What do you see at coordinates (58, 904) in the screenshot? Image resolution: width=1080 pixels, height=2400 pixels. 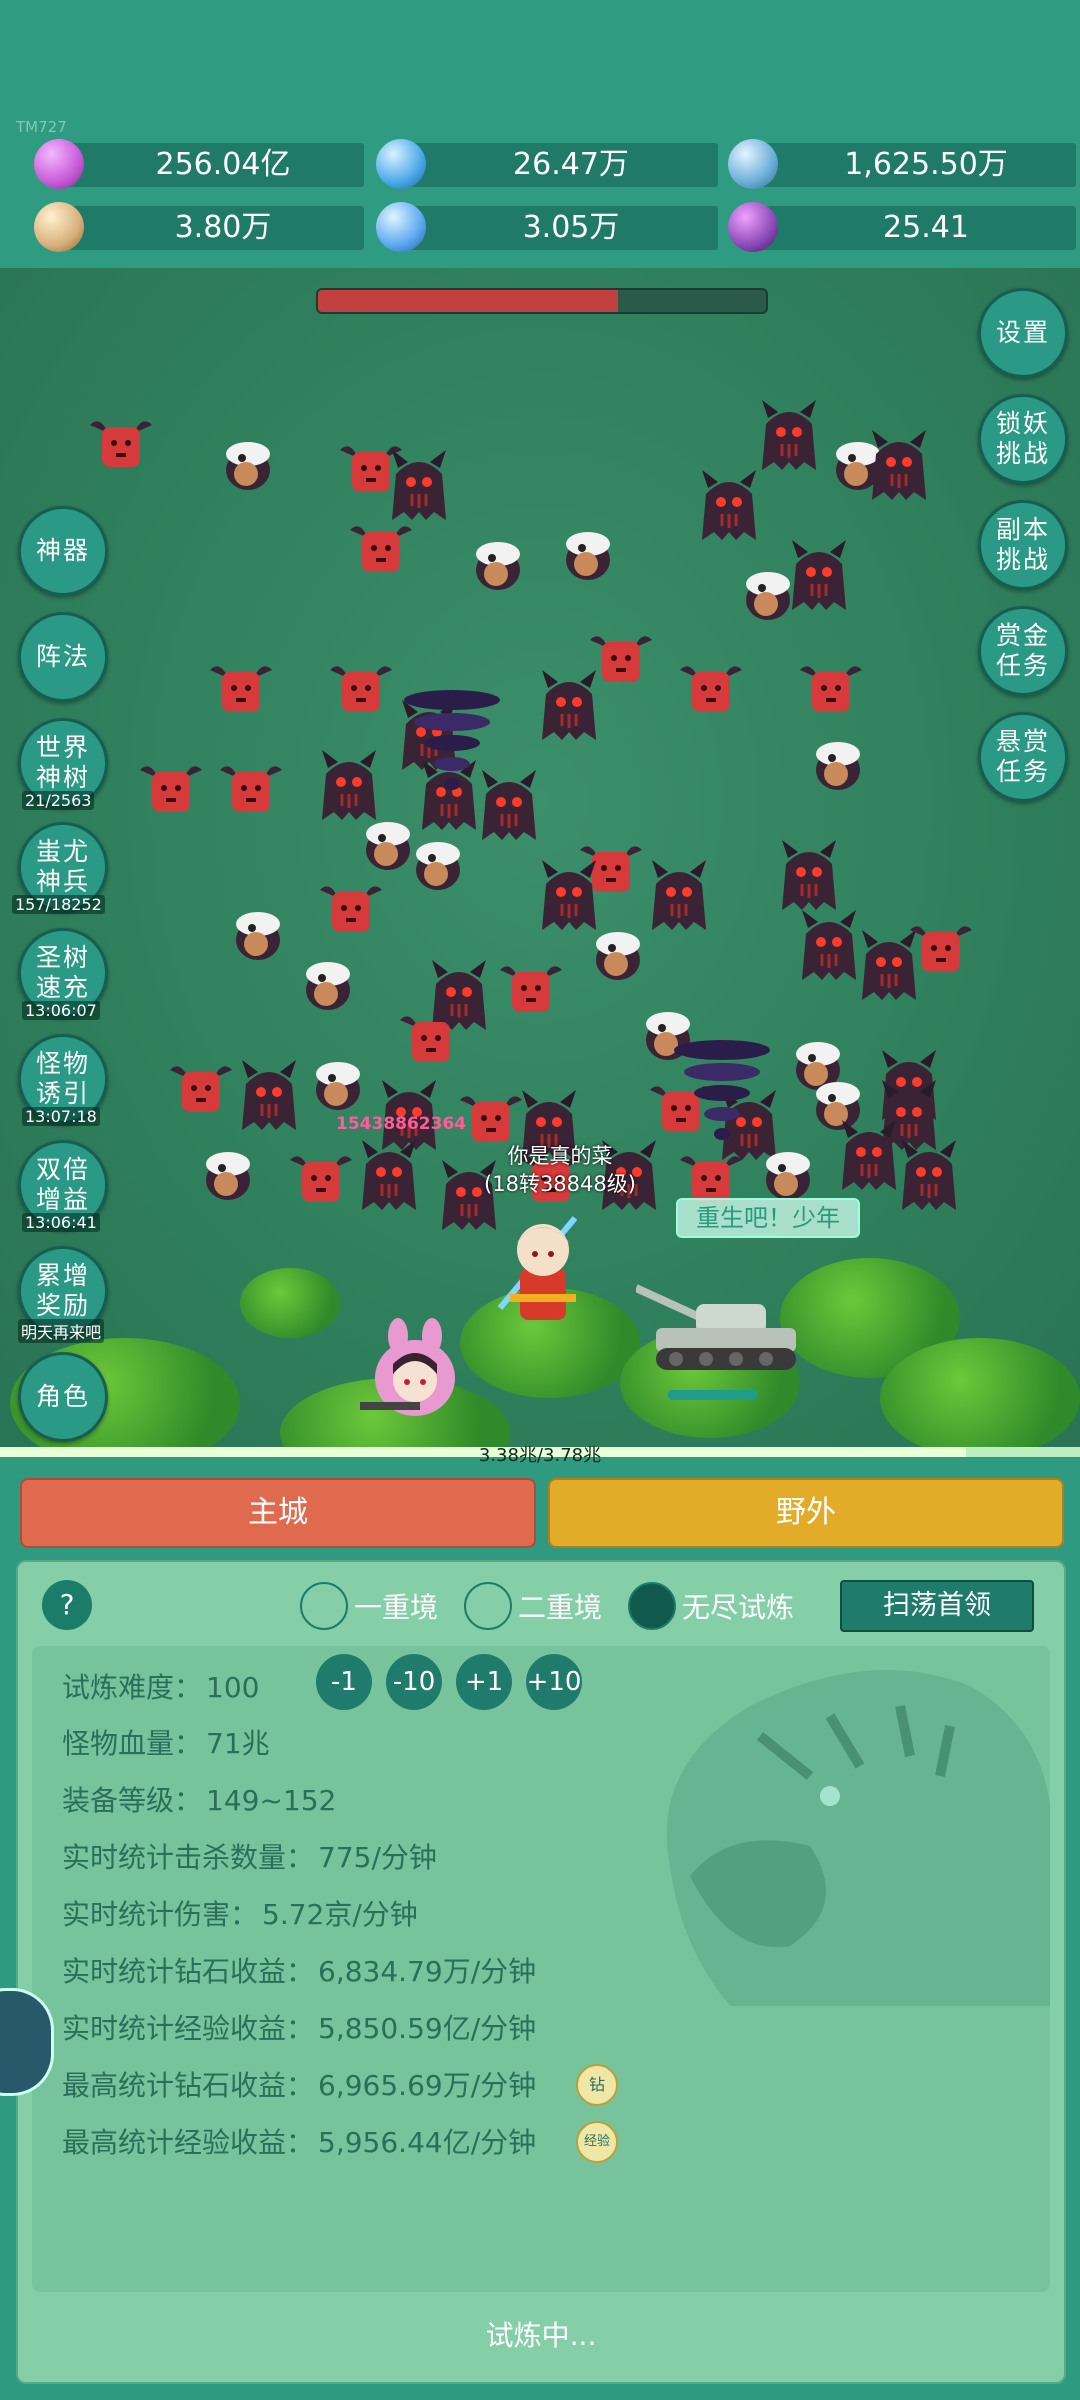 I see `chiyou-progress: 157/18252` at bounding box center [58, 904].